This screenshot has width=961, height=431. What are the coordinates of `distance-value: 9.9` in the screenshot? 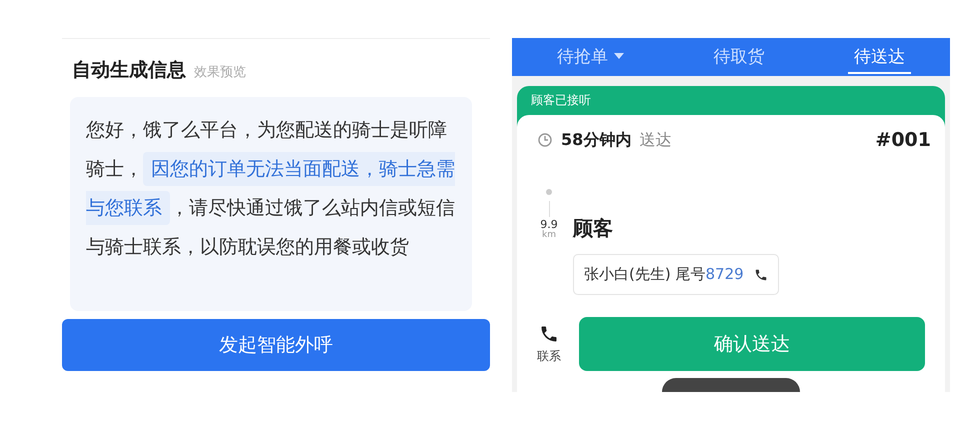 It's located at (549, 224).